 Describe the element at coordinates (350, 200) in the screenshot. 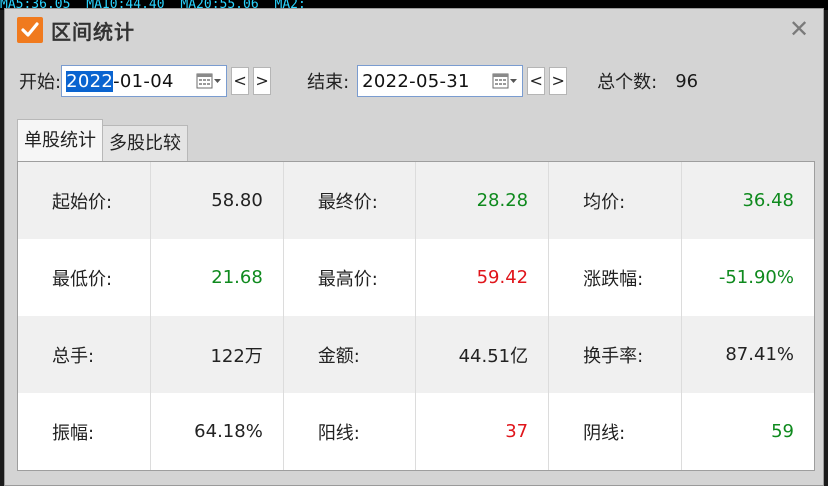

I see `stat-label: 最终价:` at that location.